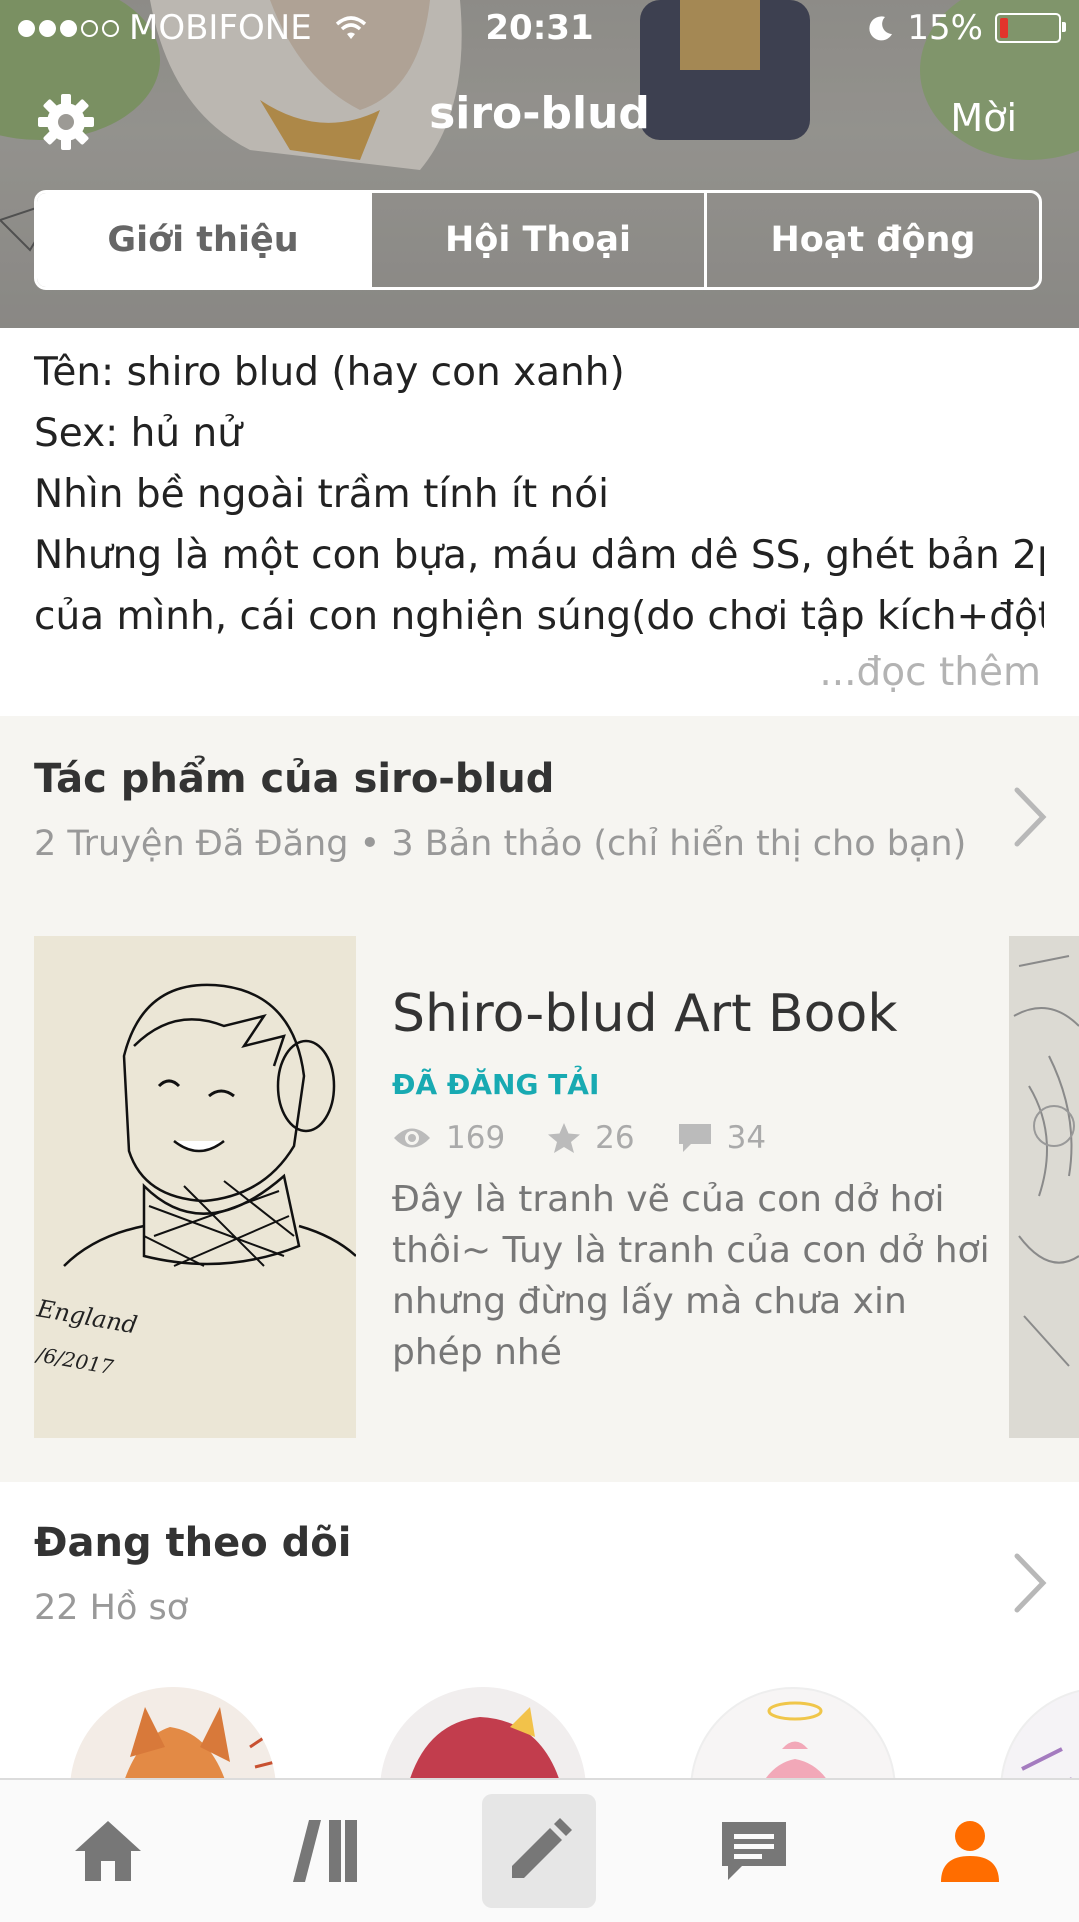 The image size is (1079, 1922). I want to click on battery-level, so click(1004, 28).